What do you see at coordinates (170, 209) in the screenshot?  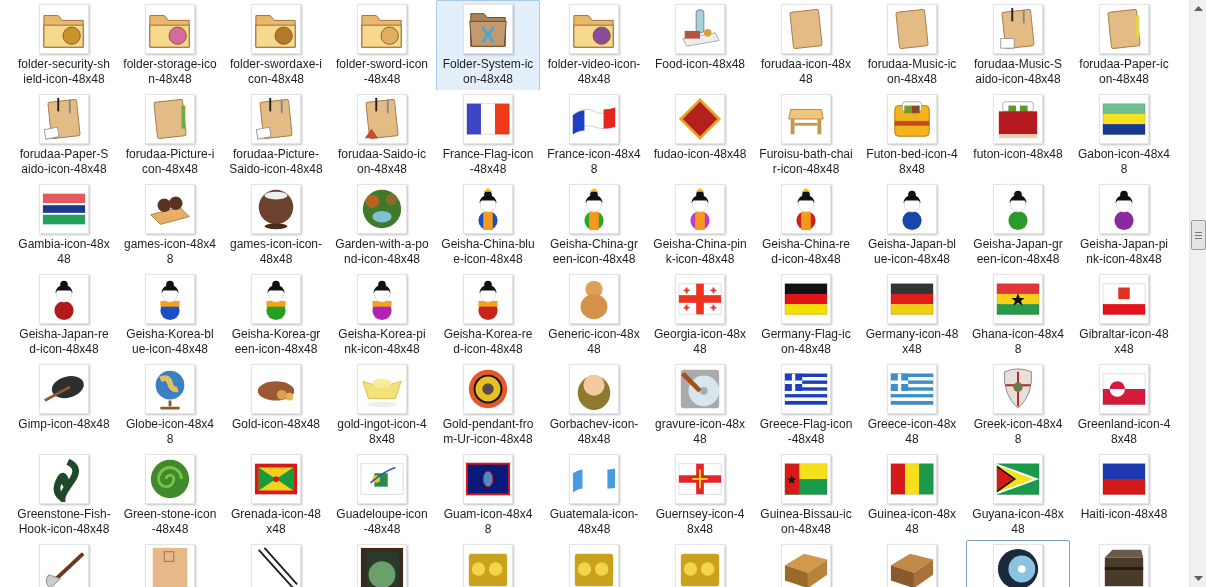 I see `game-board-icon` at bounding box center [170, 209].